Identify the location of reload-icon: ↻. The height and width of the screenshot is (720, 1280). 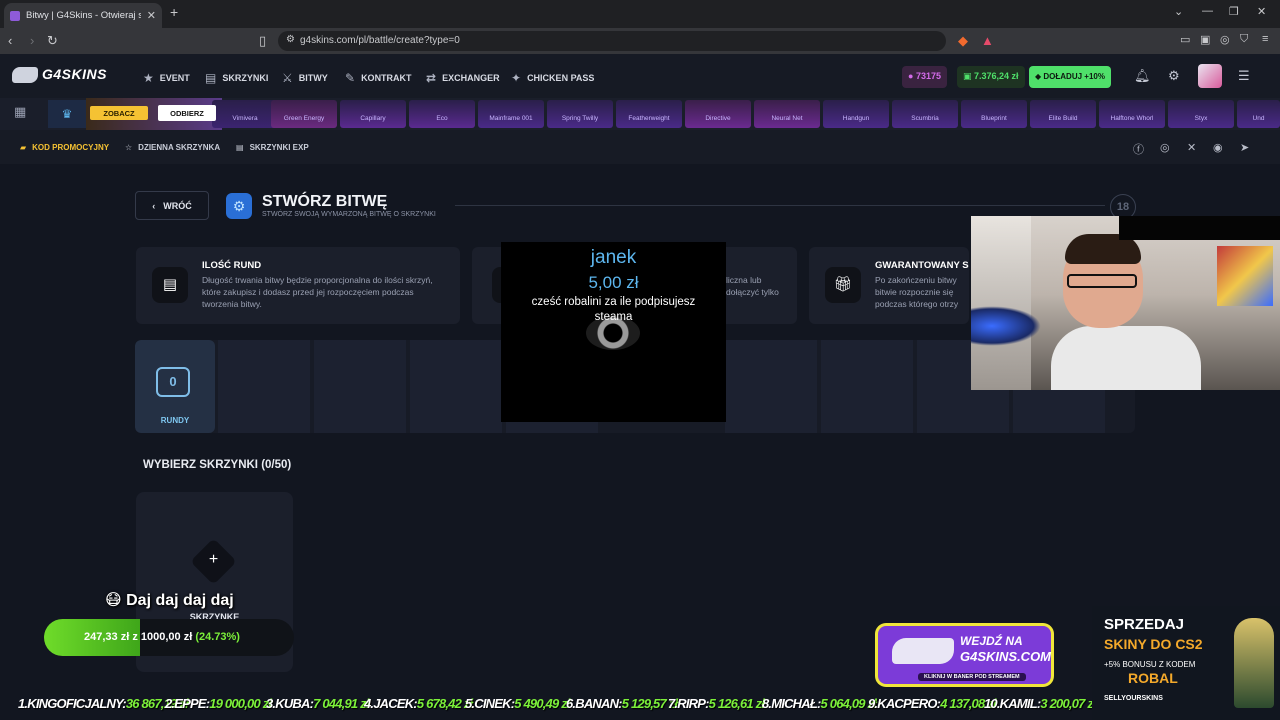
(52, 41).